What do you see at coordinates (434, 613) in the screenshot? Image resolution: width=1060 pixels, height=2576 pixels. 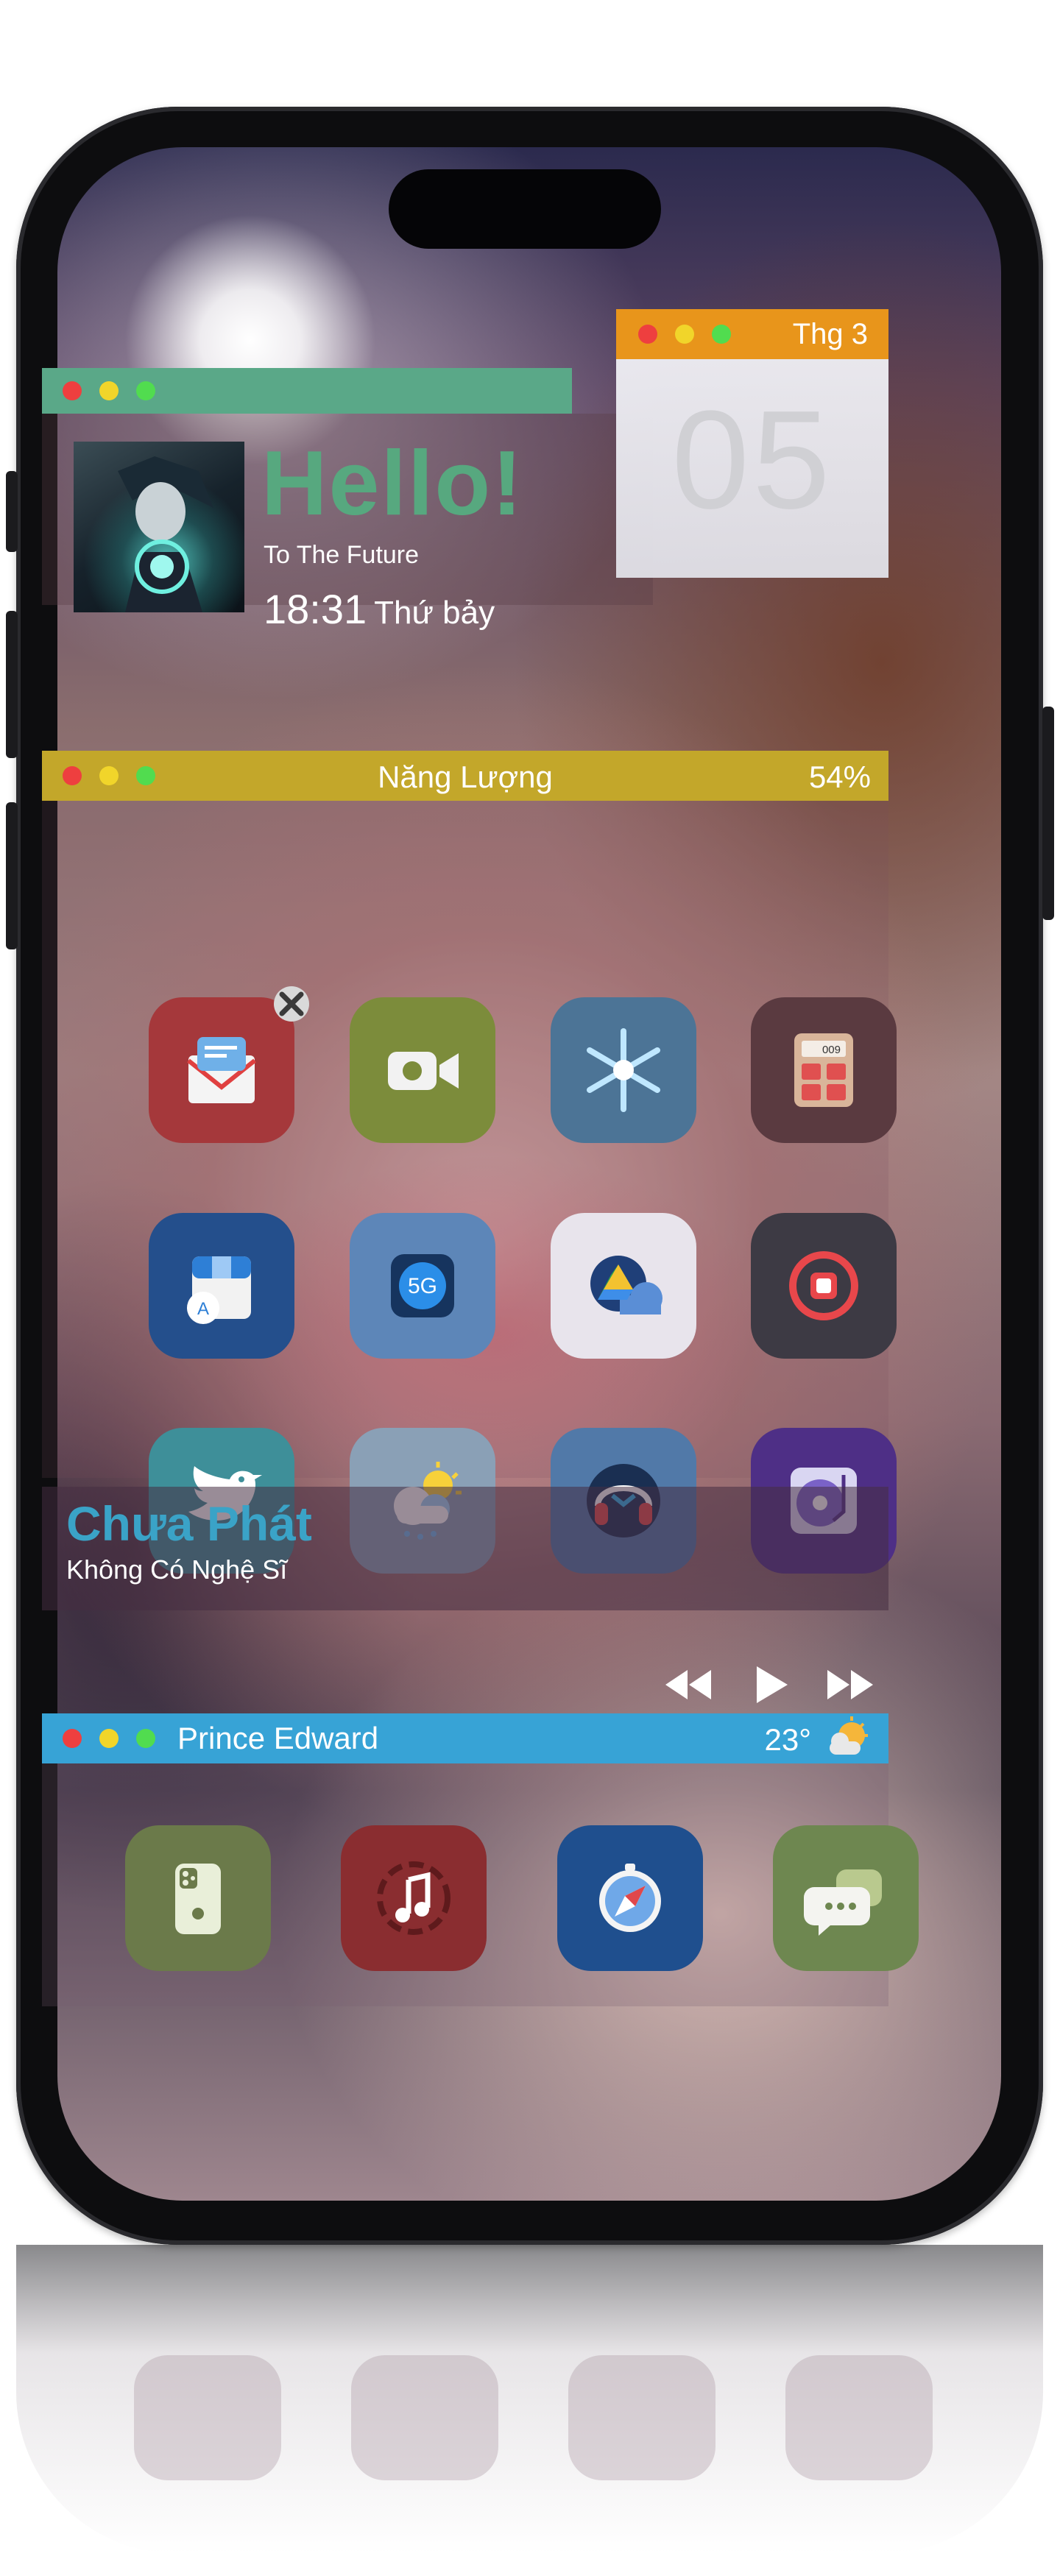 I see `clock-weekday: Thứ bảy` at bounding box center [434, 613].